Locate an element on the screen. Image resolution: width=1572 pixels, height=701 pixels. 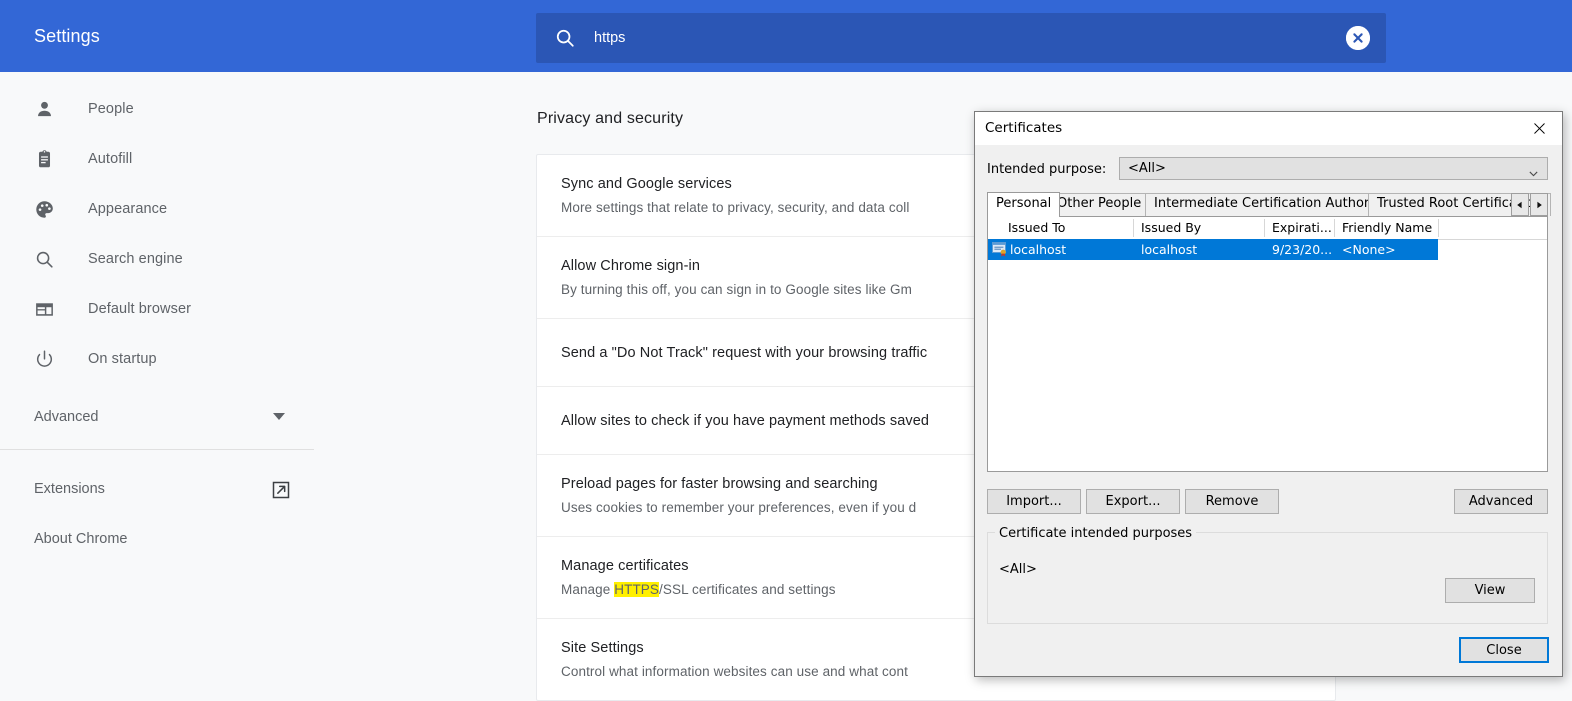
sidebar-item-label: People is located at coordinates (111, 109).